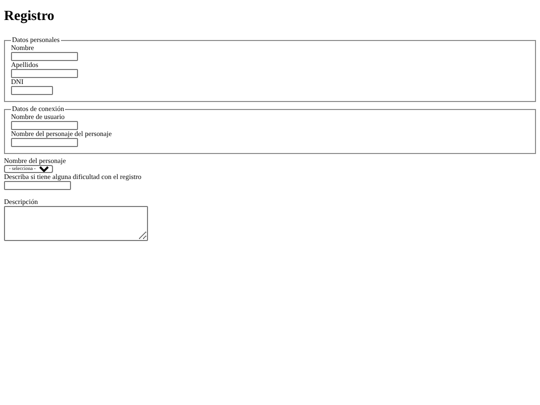 This screenshot has height=405, width=540. I want to click on text-area, so click(76, 223).